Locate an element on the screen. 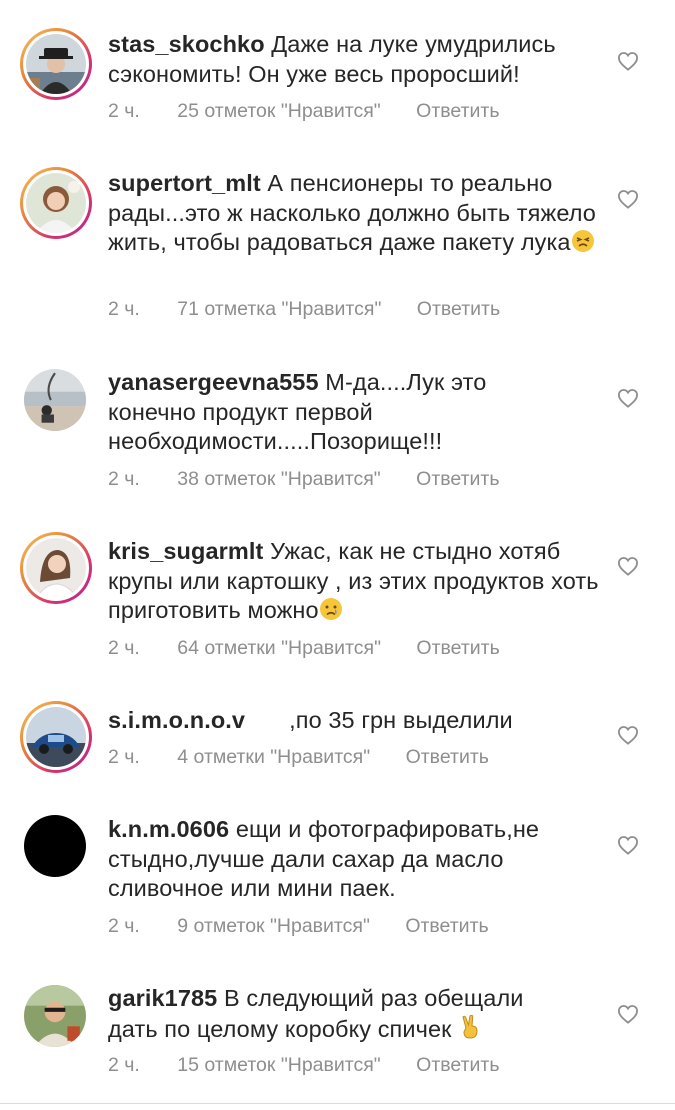 Image resolution: width=675 pixels, height=1110 pixels. car-avatar-icon is located at coordinates (56, 737).